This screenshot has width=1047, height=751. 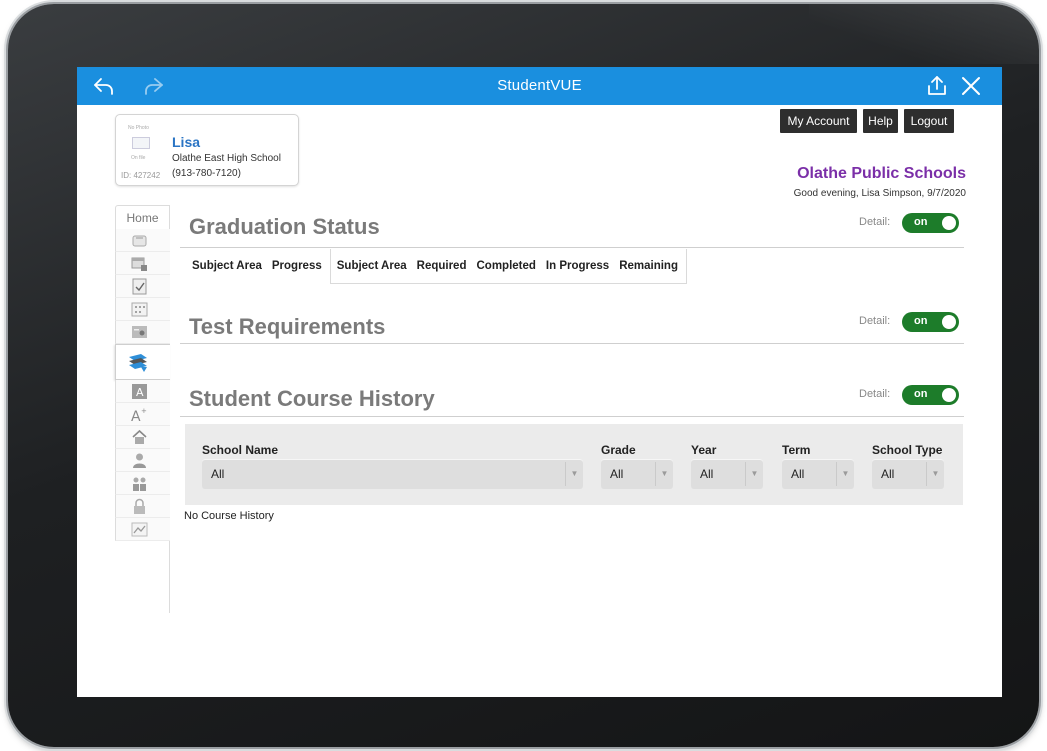 What do you see at coordinates (937, 86) in the screenshot?
I see `share-icon` at bounding box center [937, 86].